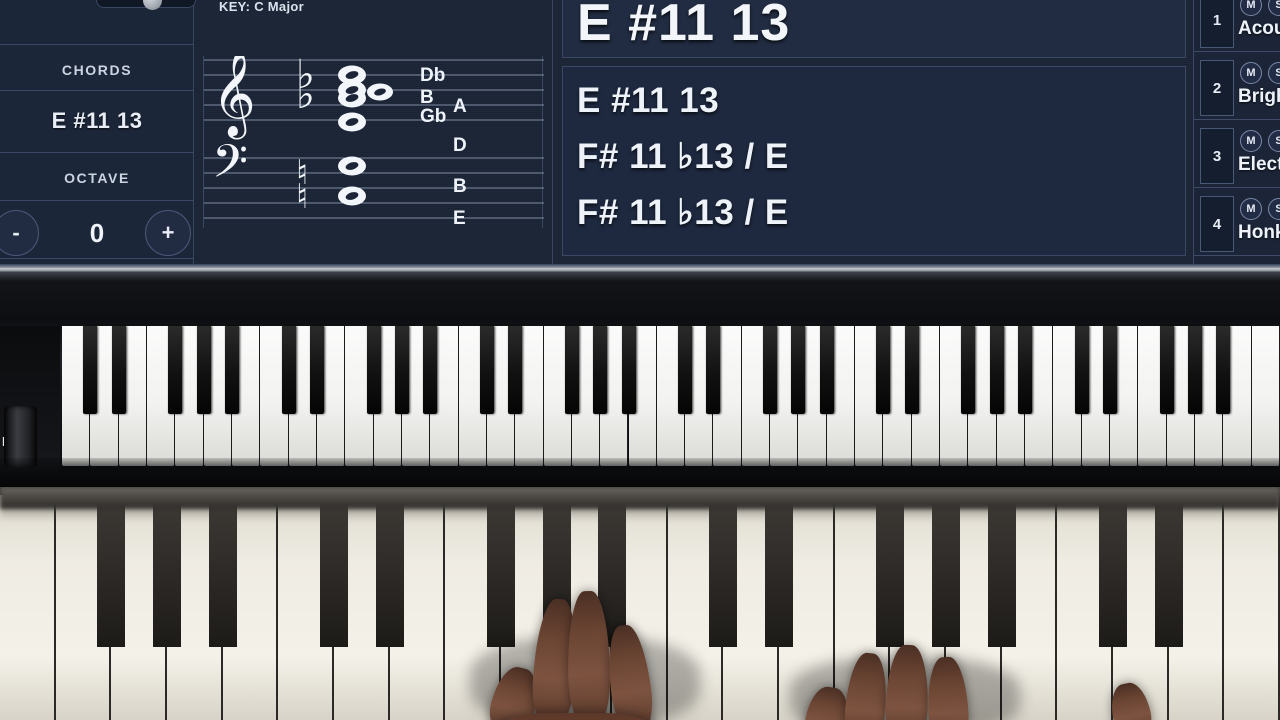  I want to click on instrument-name: Brigh, so click(1259, 96).